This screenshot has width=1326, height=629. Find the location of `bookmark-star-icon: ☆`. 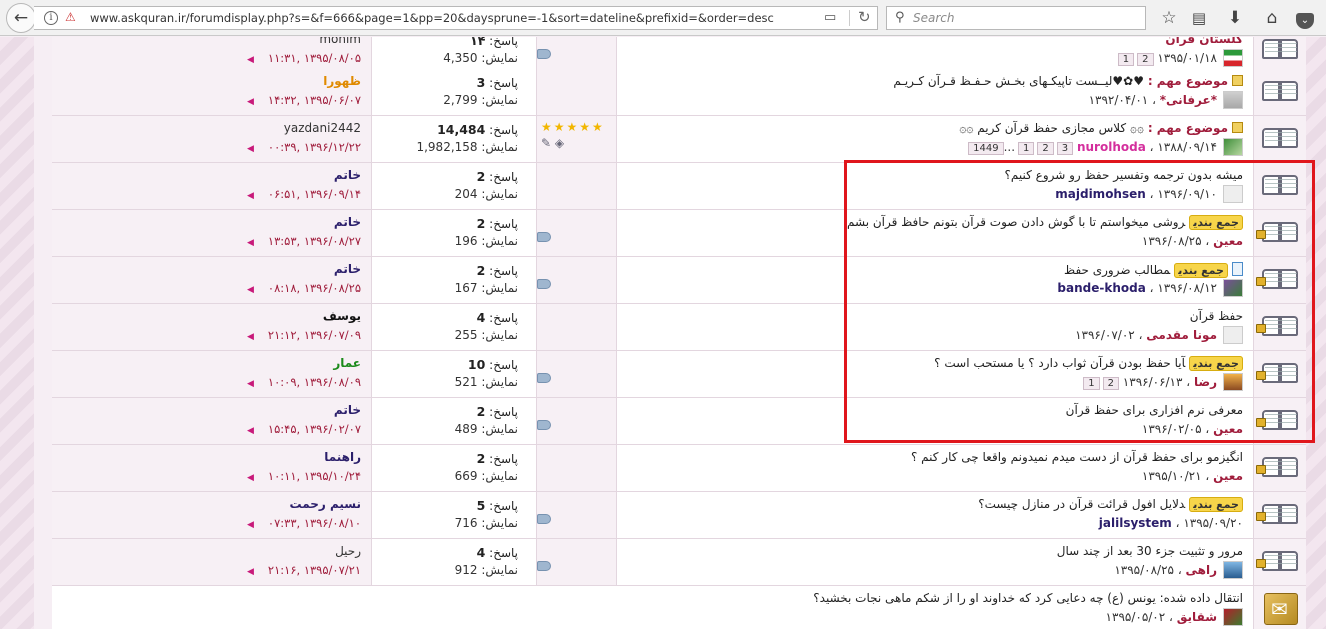

bookmark-star-icon: ☆ is located at coordinates (1169, 18).